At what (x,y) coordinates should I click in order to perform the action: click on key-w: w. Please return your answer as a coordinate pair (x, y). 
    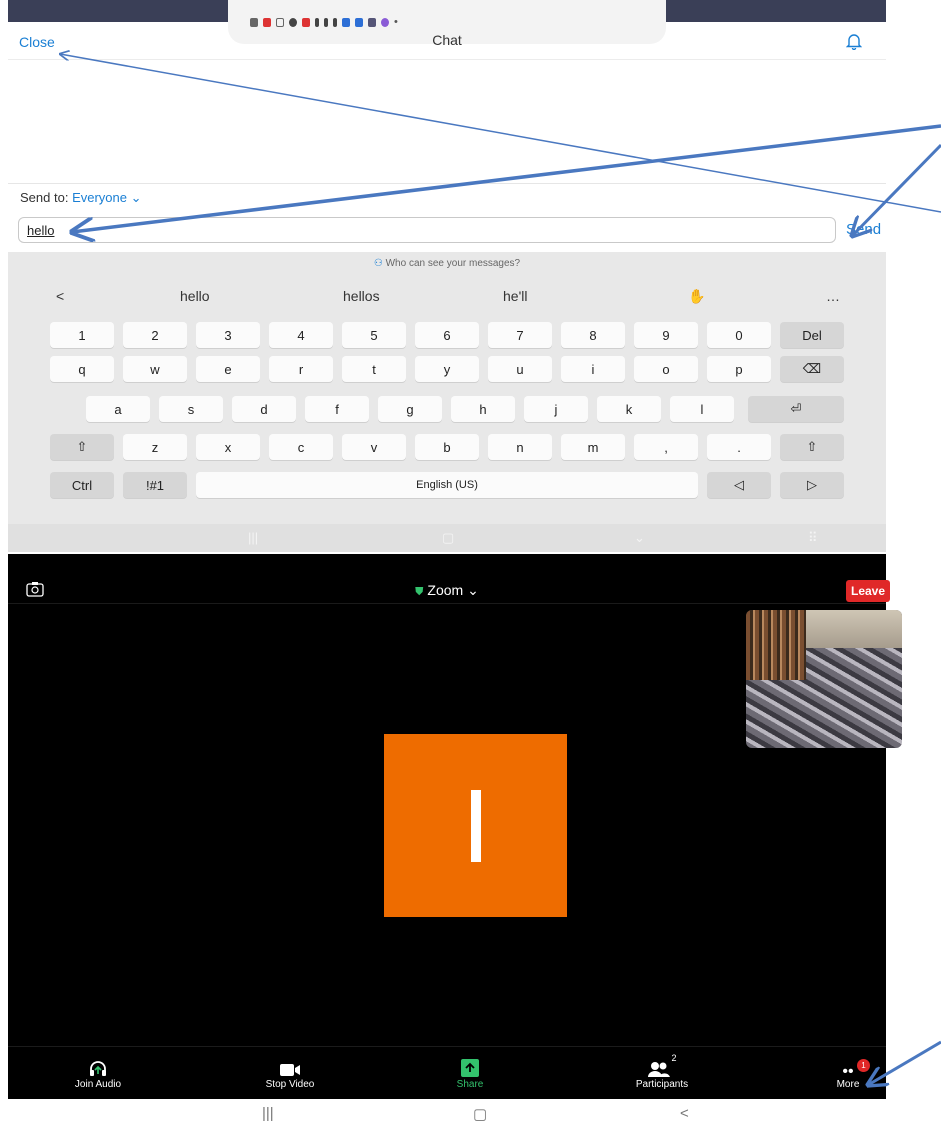
    Looking at the image, I should click on (155, 369).